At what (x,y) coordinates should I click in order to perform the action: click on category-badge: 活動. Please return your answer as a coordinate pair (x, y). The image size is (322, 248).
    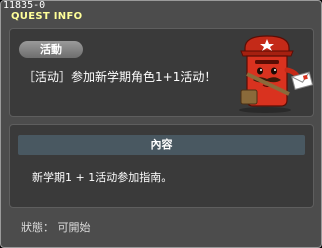
    Looking at the image, I should click on (51, 49).